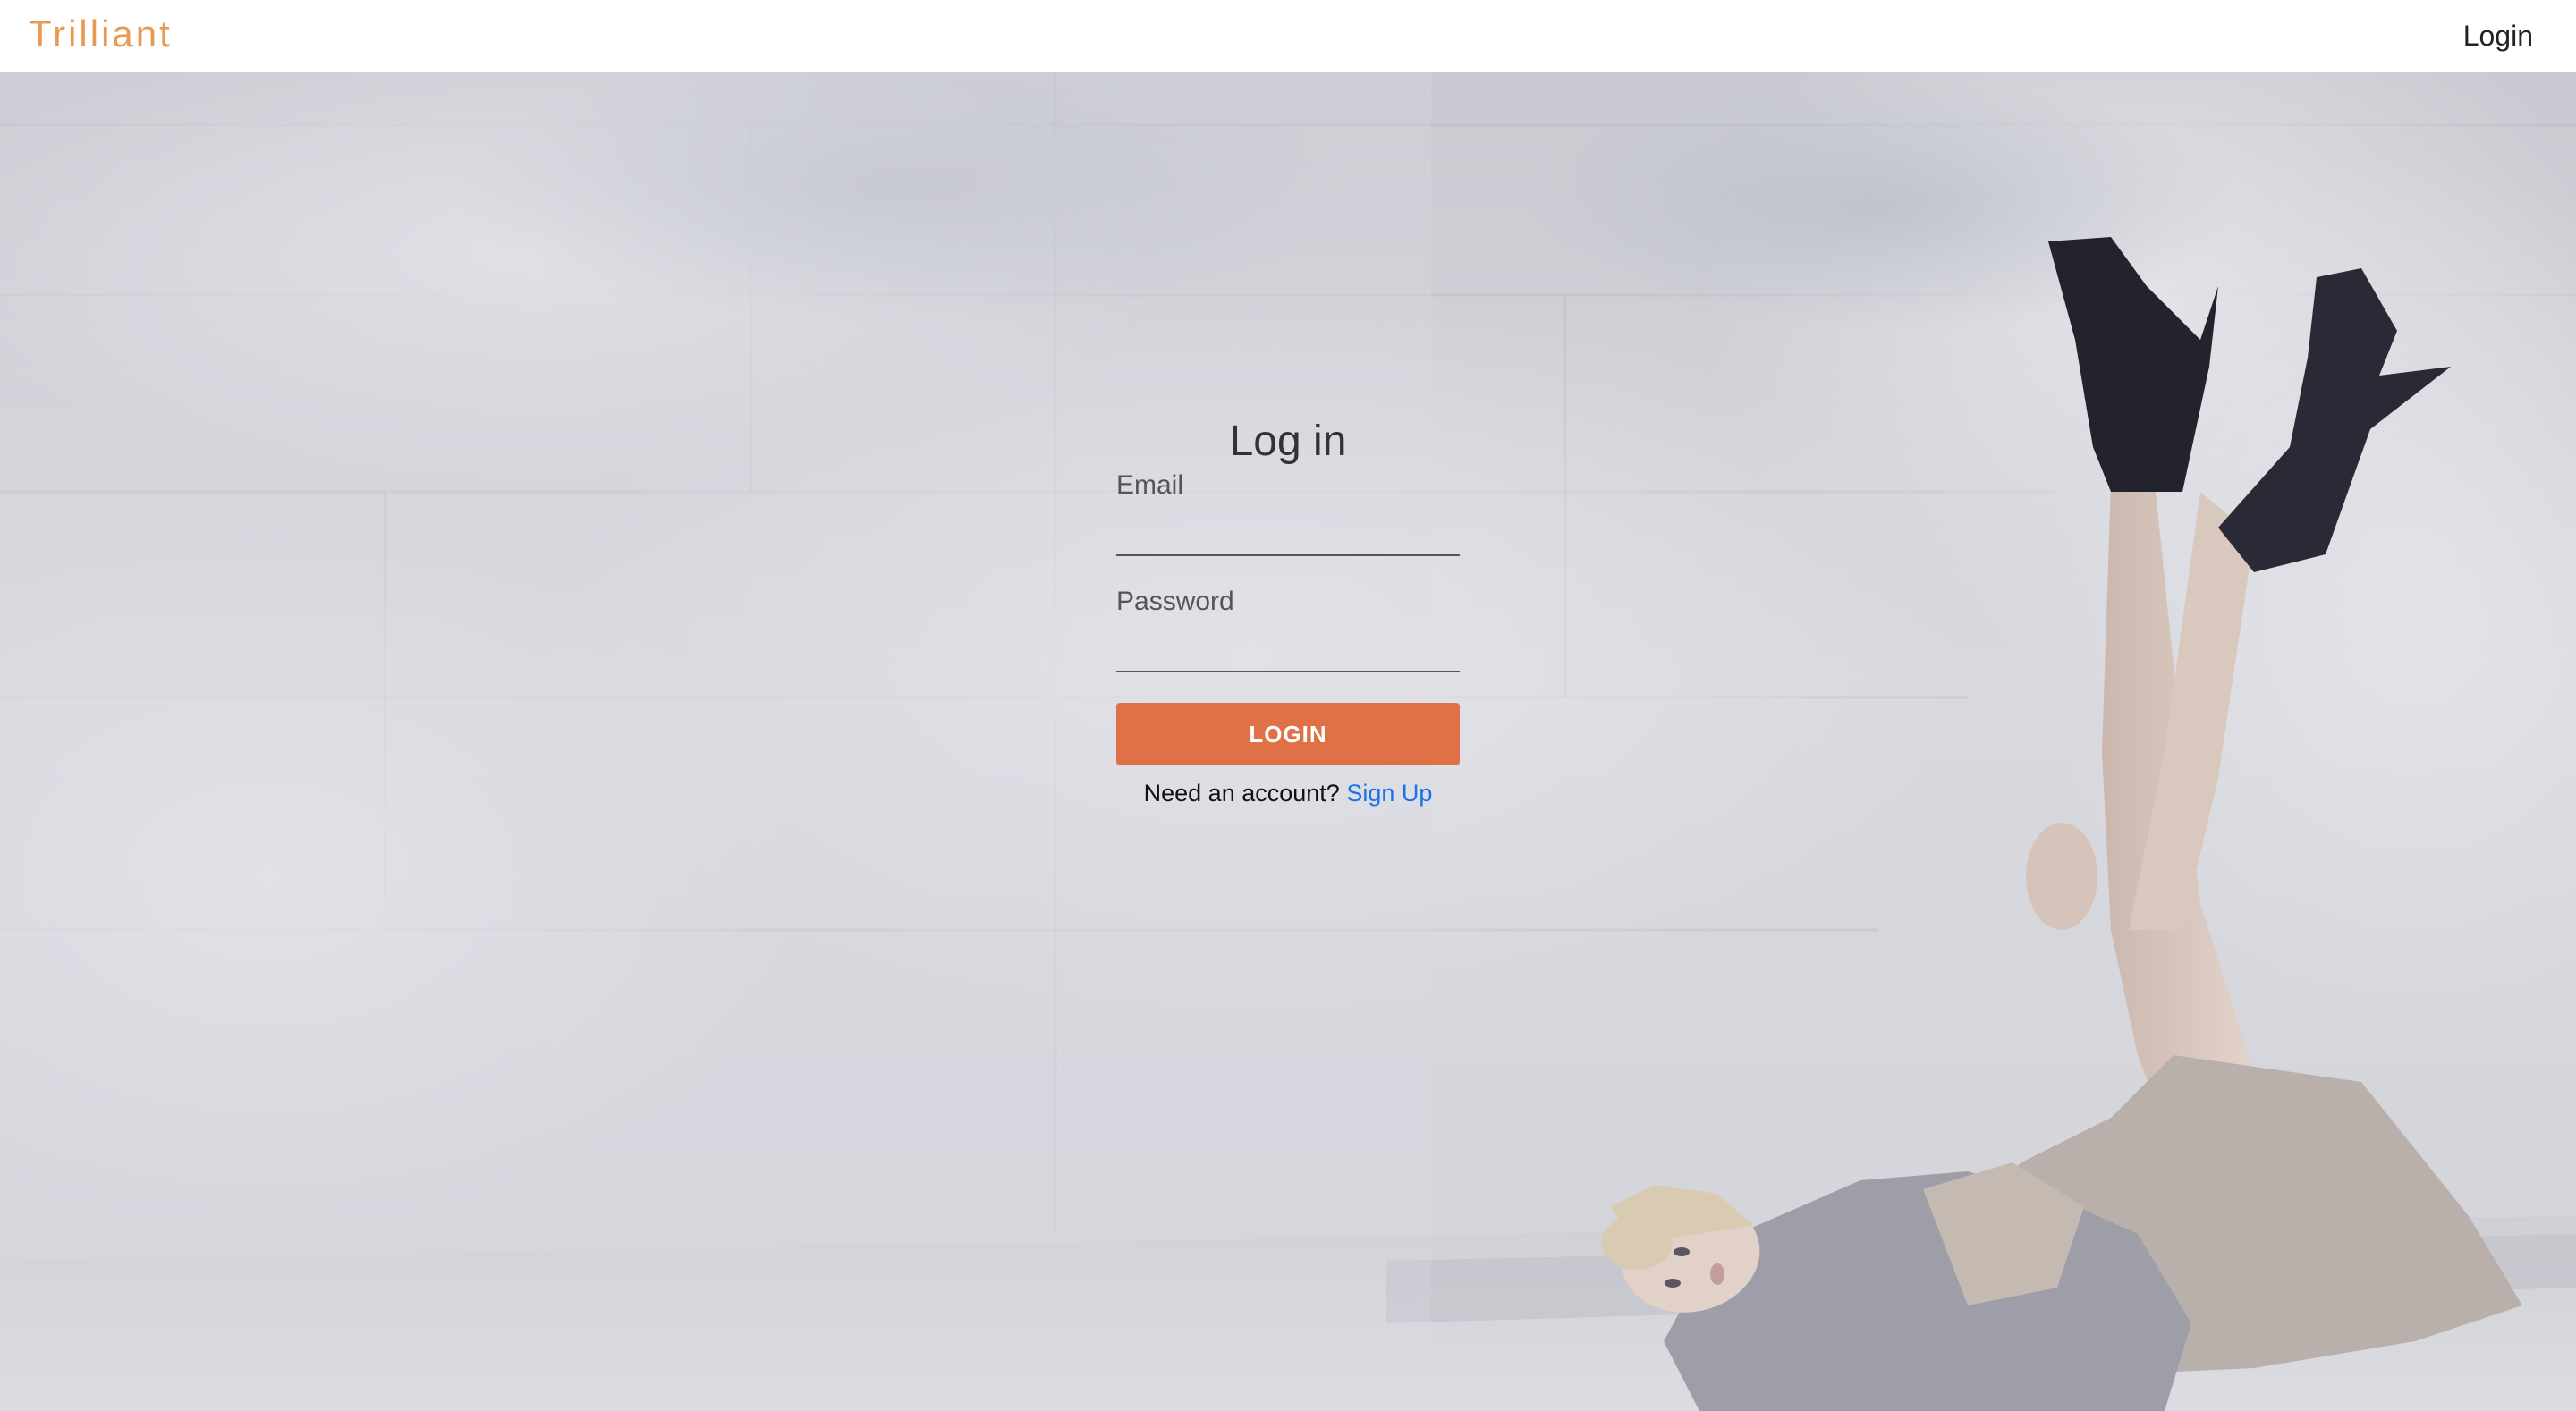 The height and width of the screenshot is (1411, 2576). What do you see at coordinates (2498, 36) in the screenshot?
I see `nav-login-link: Login` at bounding box center [2498, 36].